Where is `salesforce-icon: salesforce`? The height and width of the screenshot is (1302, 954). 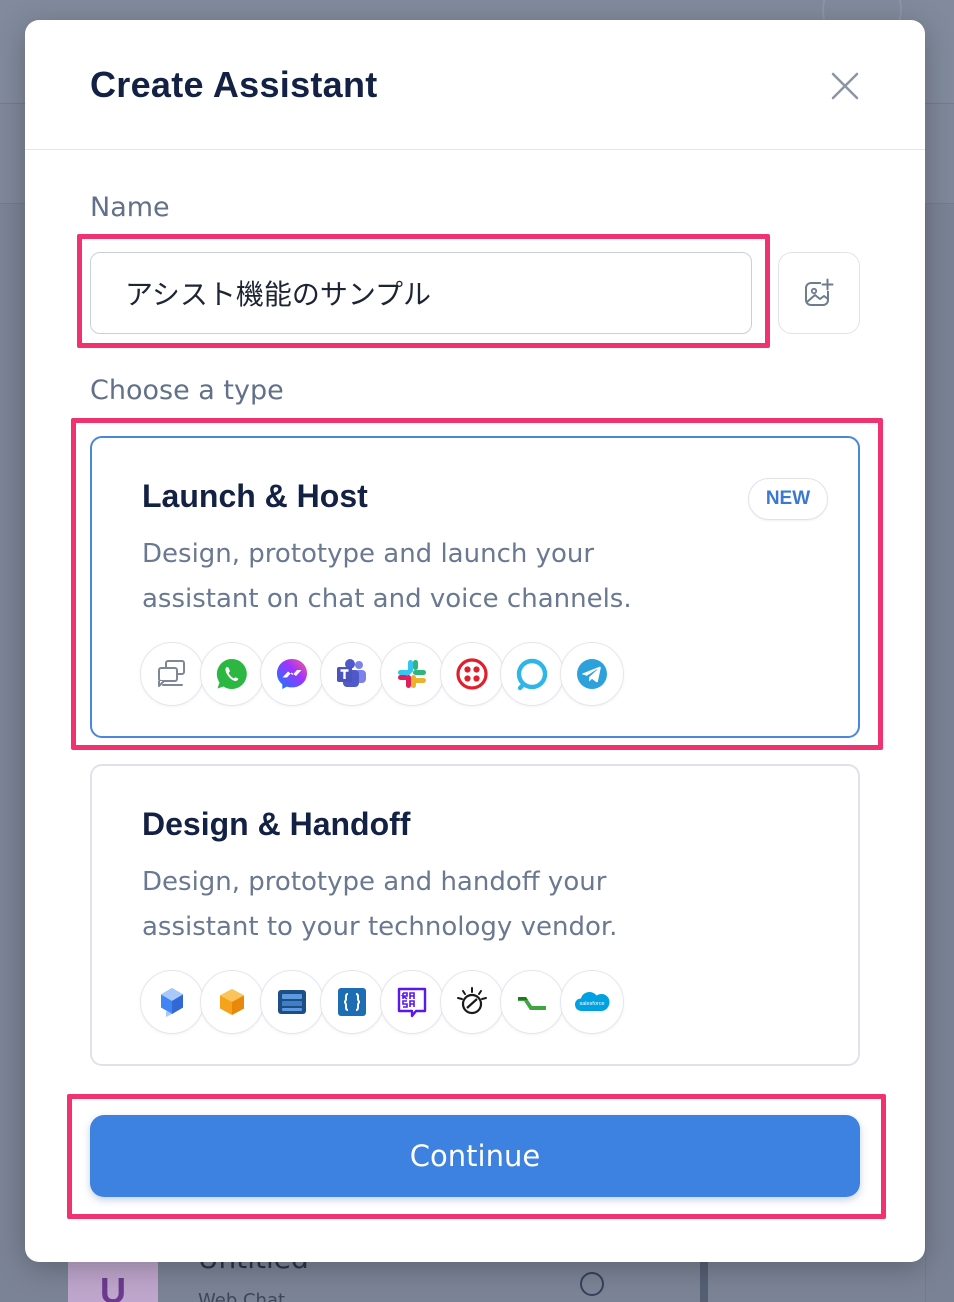 salesforce-icon: salesforce is located at coordinates (592, 1002).